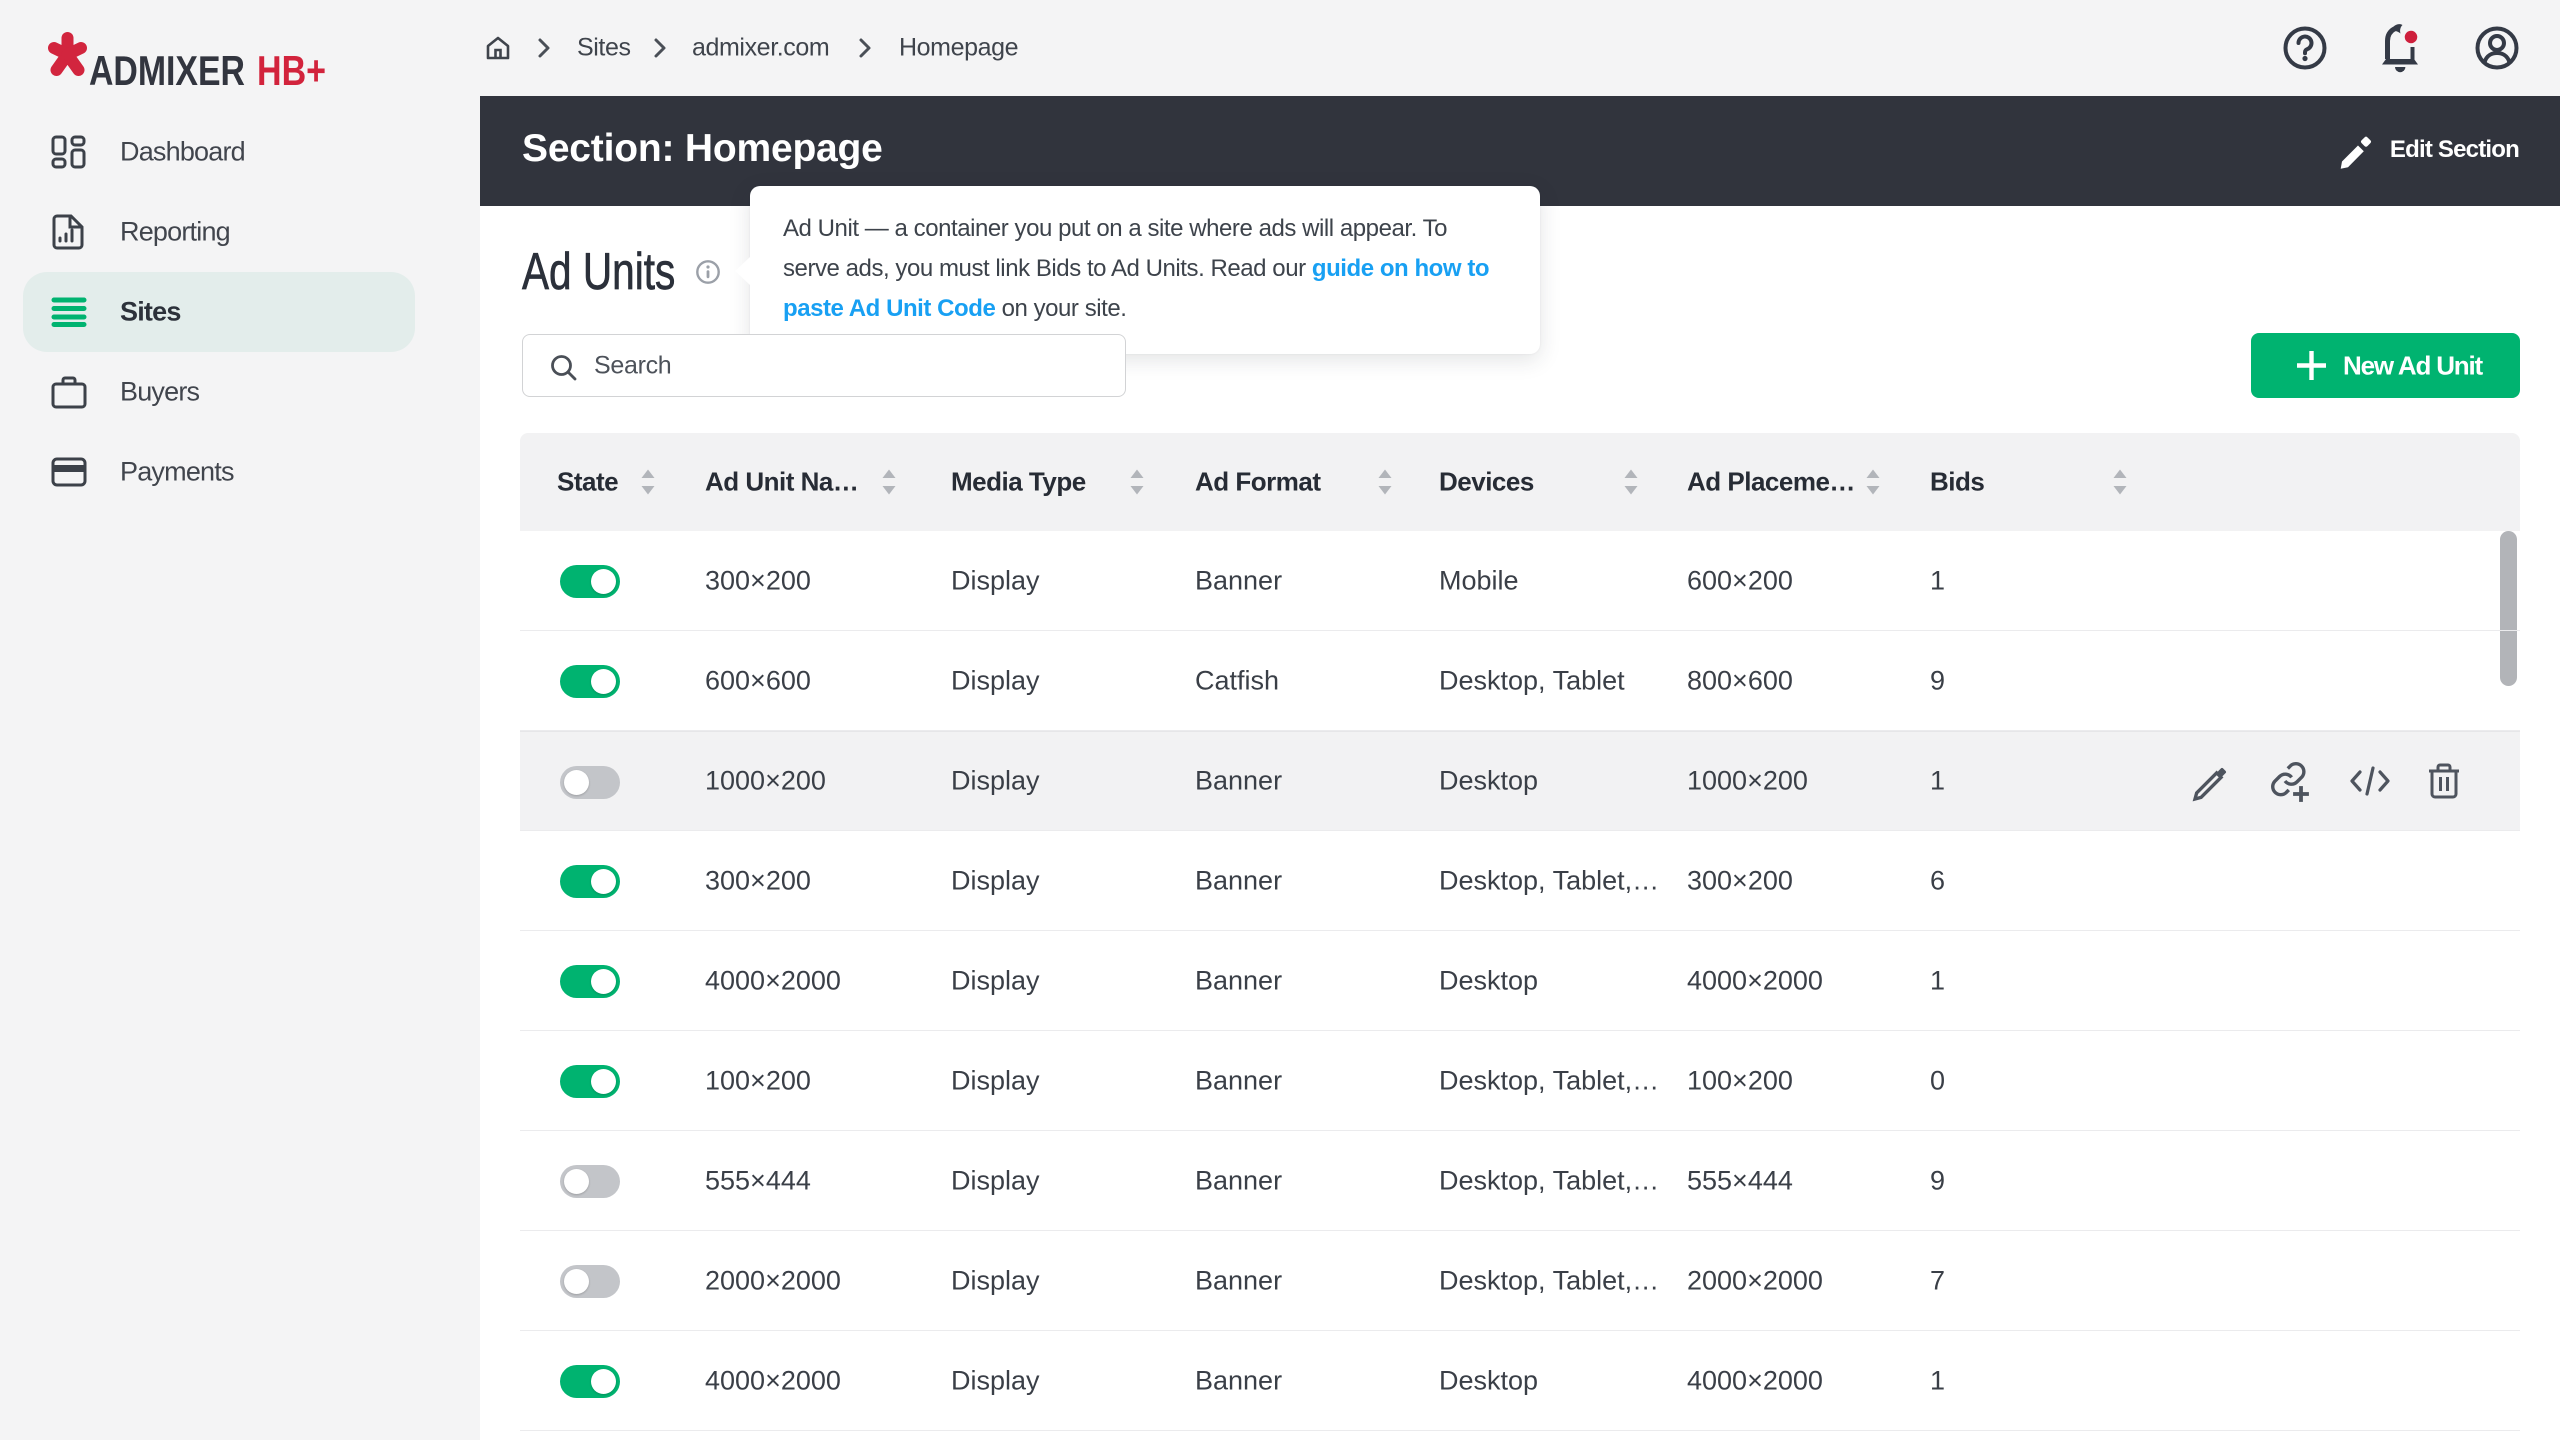  Describe the element at coordinates (167, 69) in the screenshot. I see `svg-text: ADMIXER` at that location.